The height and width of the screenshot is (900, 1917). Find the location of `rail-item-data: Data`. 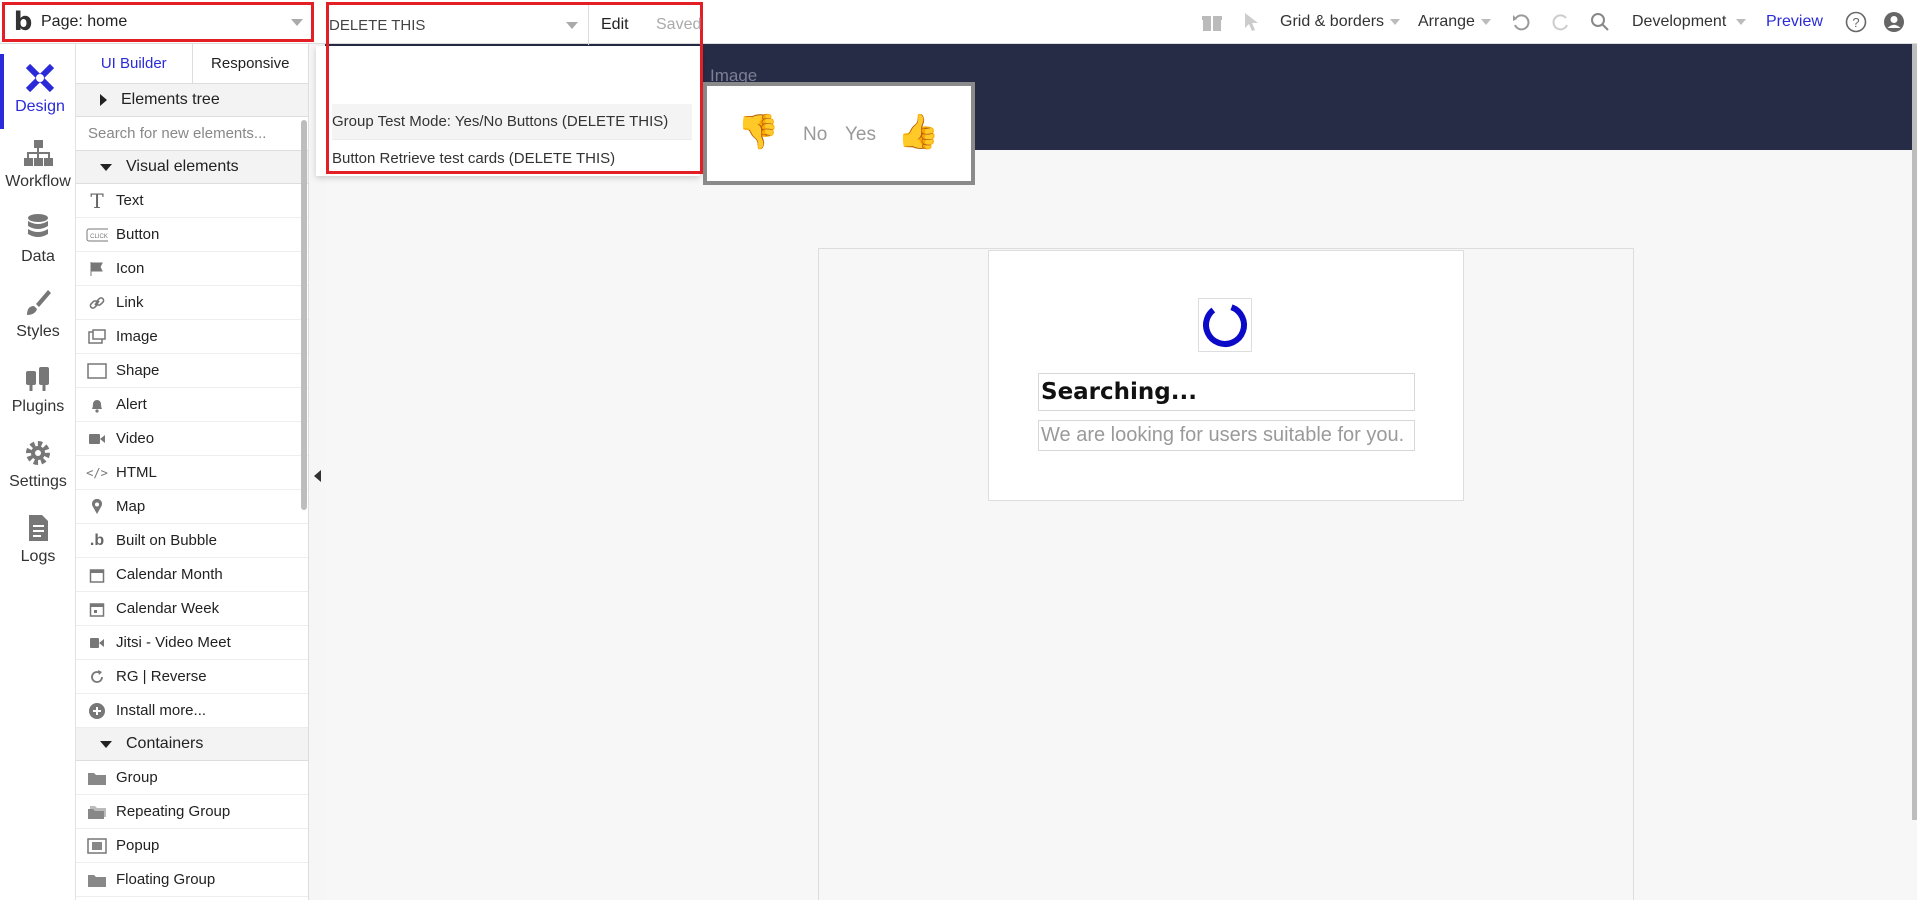

rail-item-data: Data is located at coordinates (38, 241).